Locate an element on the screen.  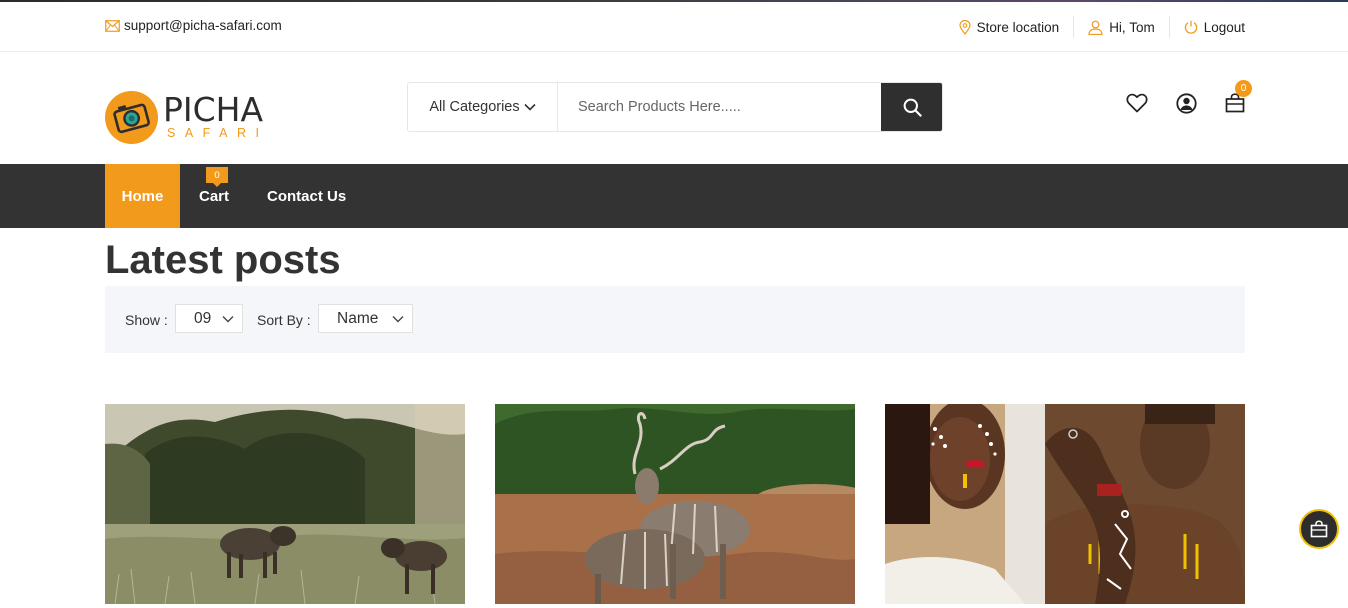
category-dropdown: All Categories is located at coordinates (483, 107).